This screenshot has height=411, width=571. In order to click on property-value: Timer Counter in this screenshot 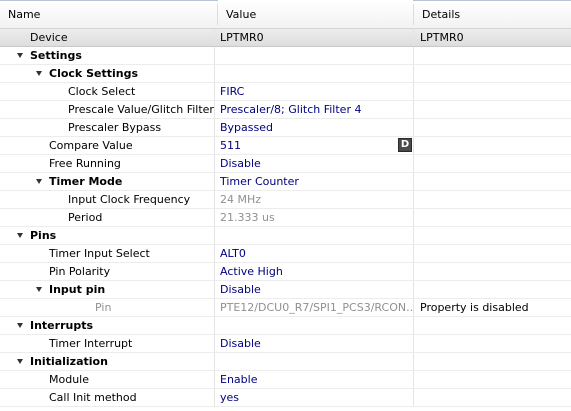, I will do `click(257, 181)`.